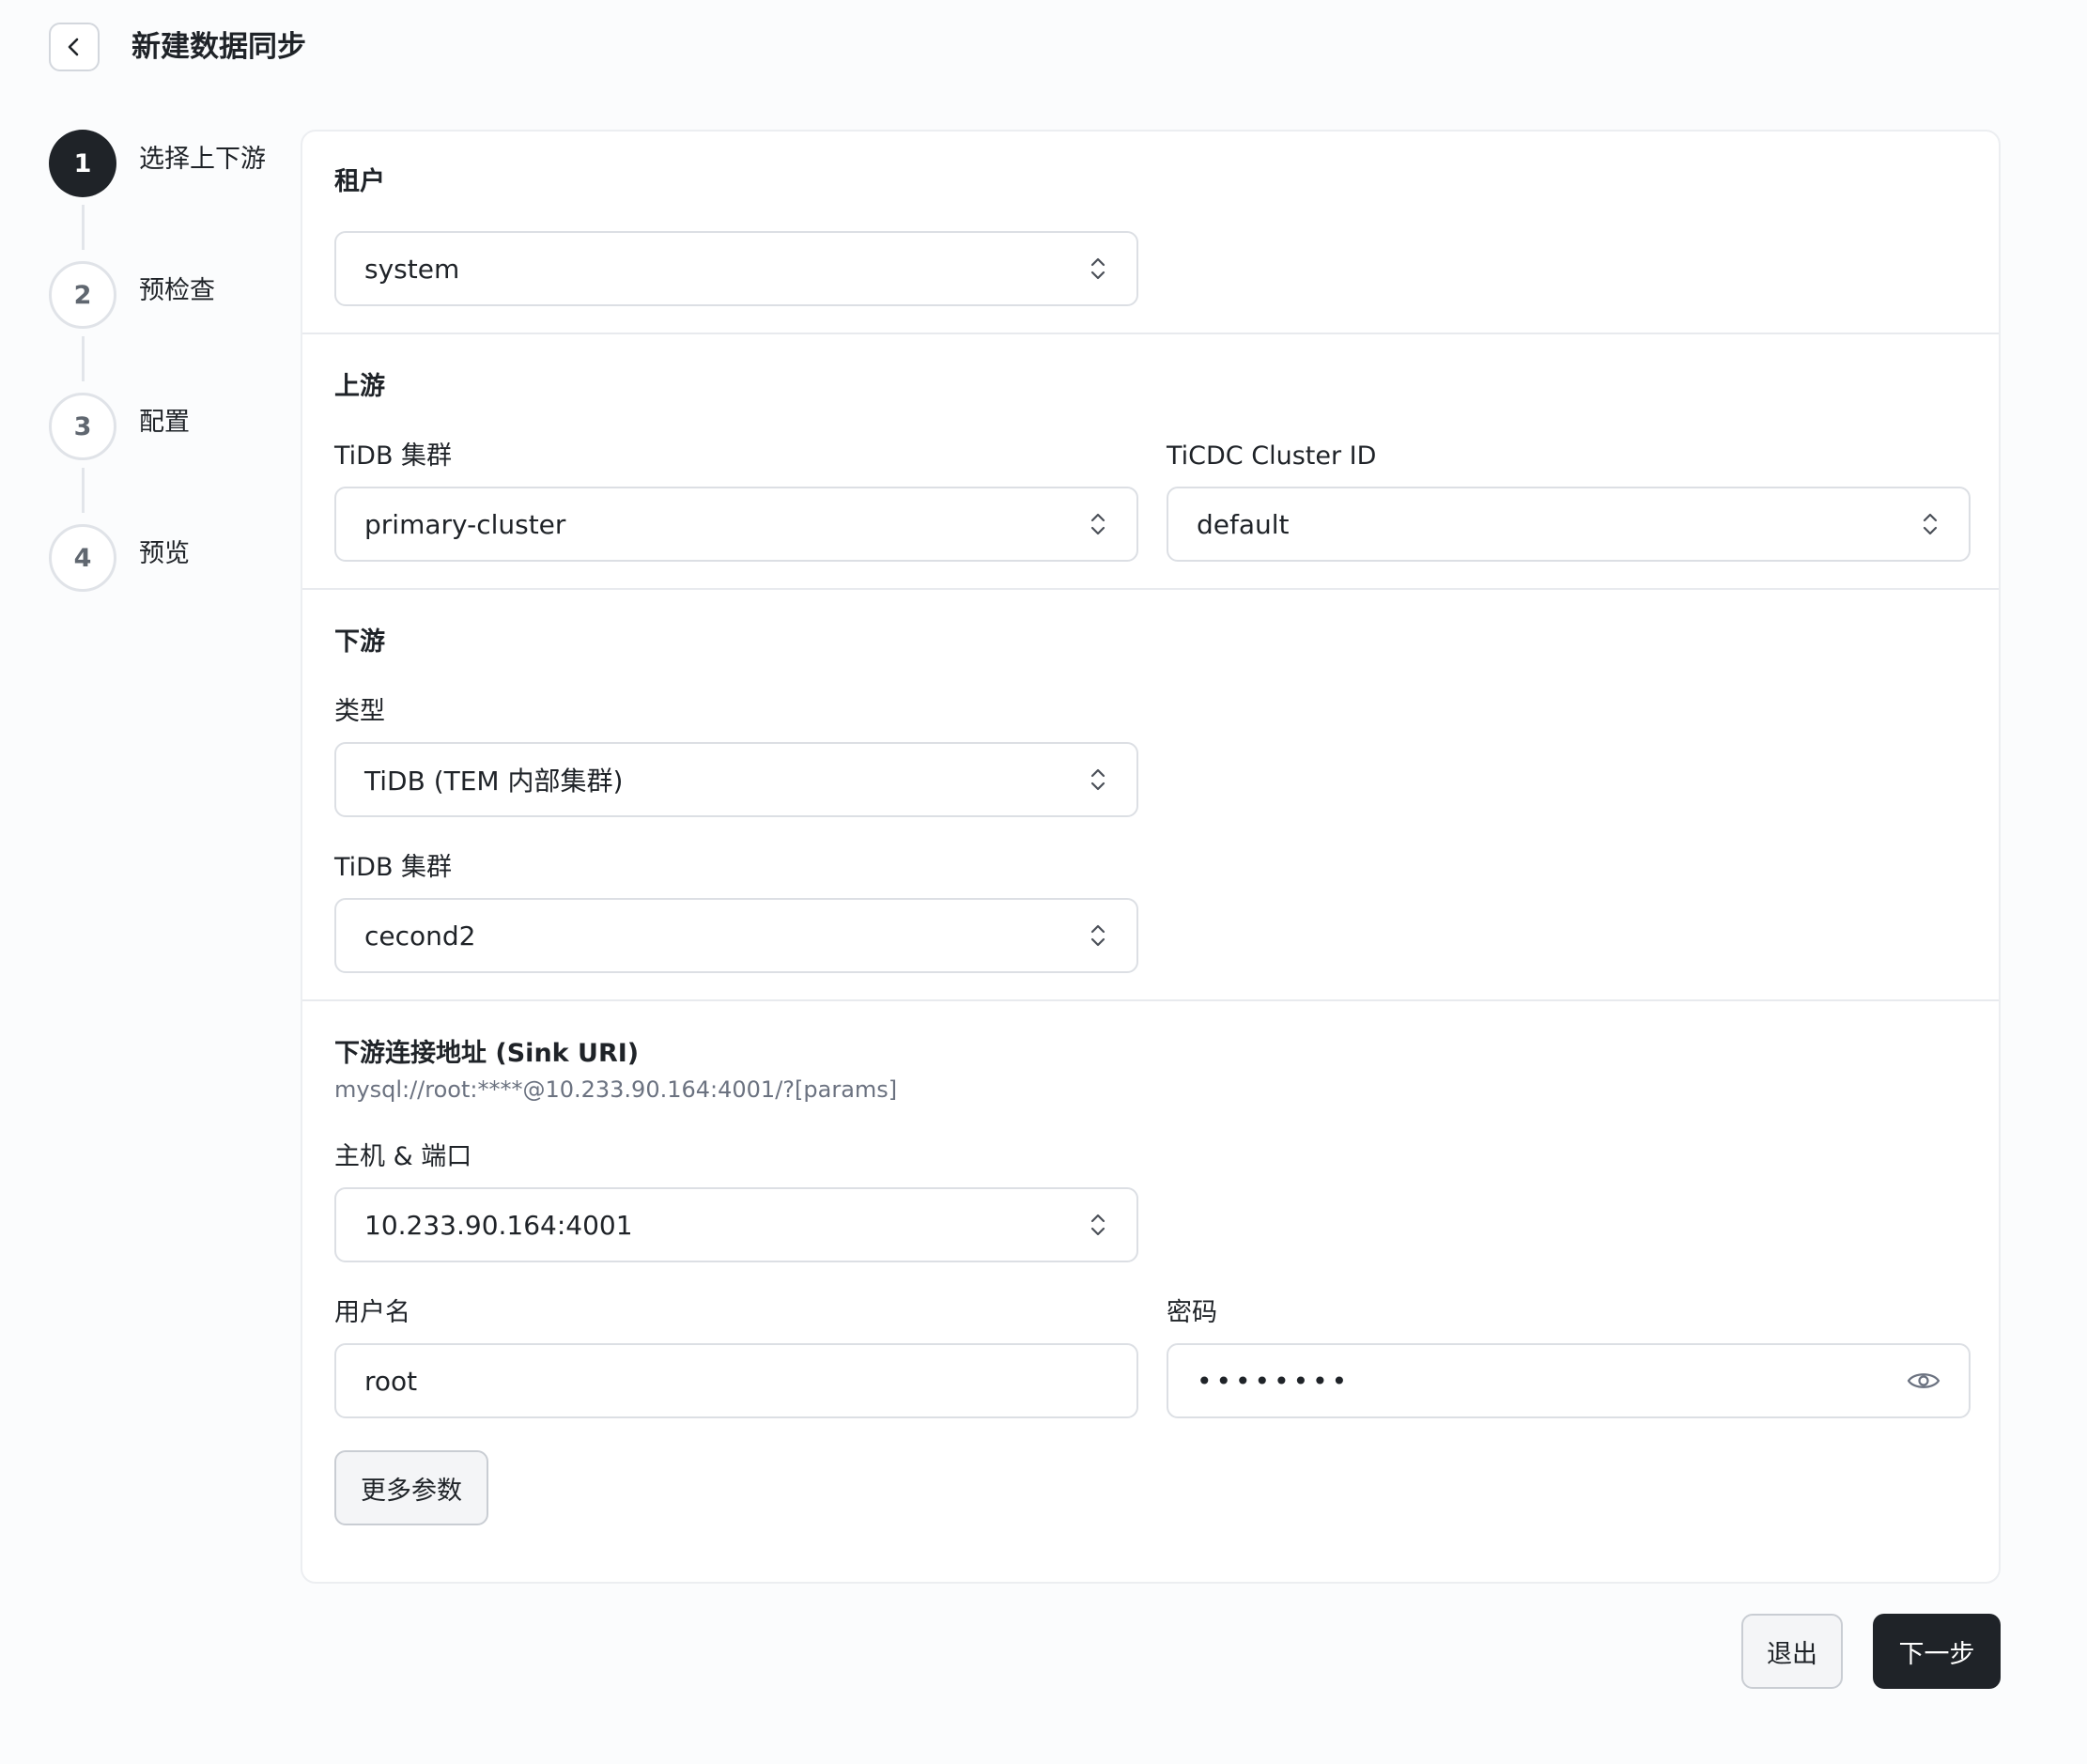 This screenshot has width=2087, height=1764. What do you see at coordinates (498, 1225) in the screenshot?
I see `host-port-value: 10.233.90.164:4001` at bounding box center [498, 1225].